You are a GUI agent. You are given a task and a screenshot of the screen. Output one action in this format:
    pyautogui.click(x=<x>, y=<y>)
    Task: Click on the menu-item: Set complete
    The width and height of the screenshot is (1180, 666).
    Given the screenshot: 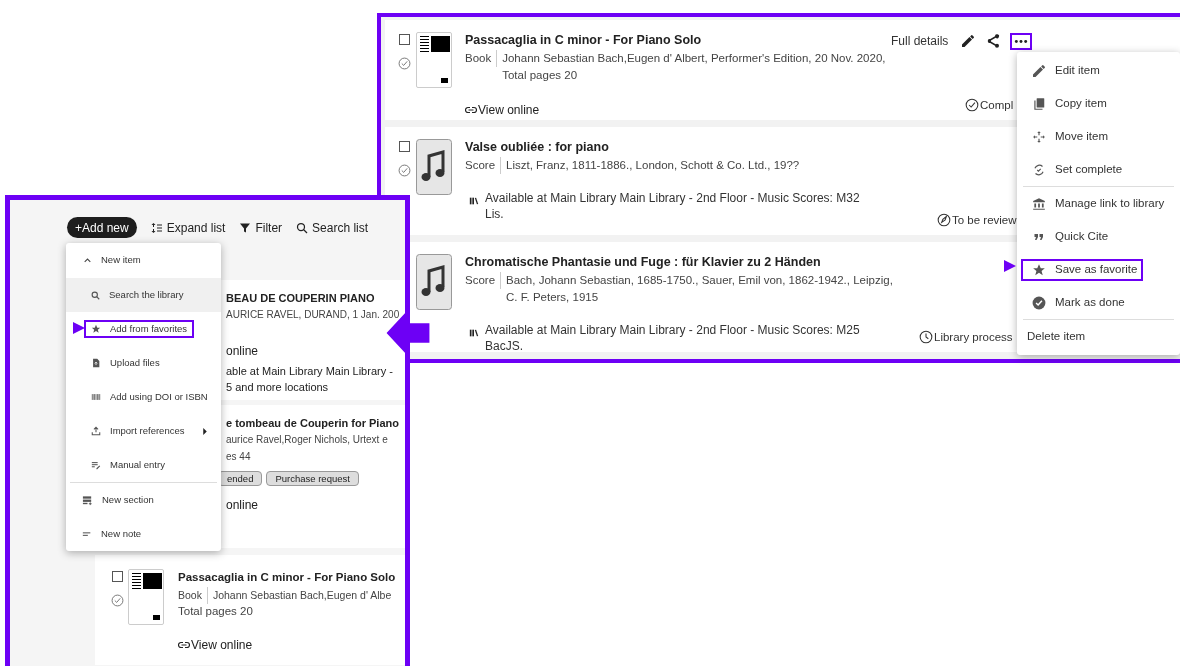 What is the action you would take?
    pyautogui.click(x=1075, y=169)
    